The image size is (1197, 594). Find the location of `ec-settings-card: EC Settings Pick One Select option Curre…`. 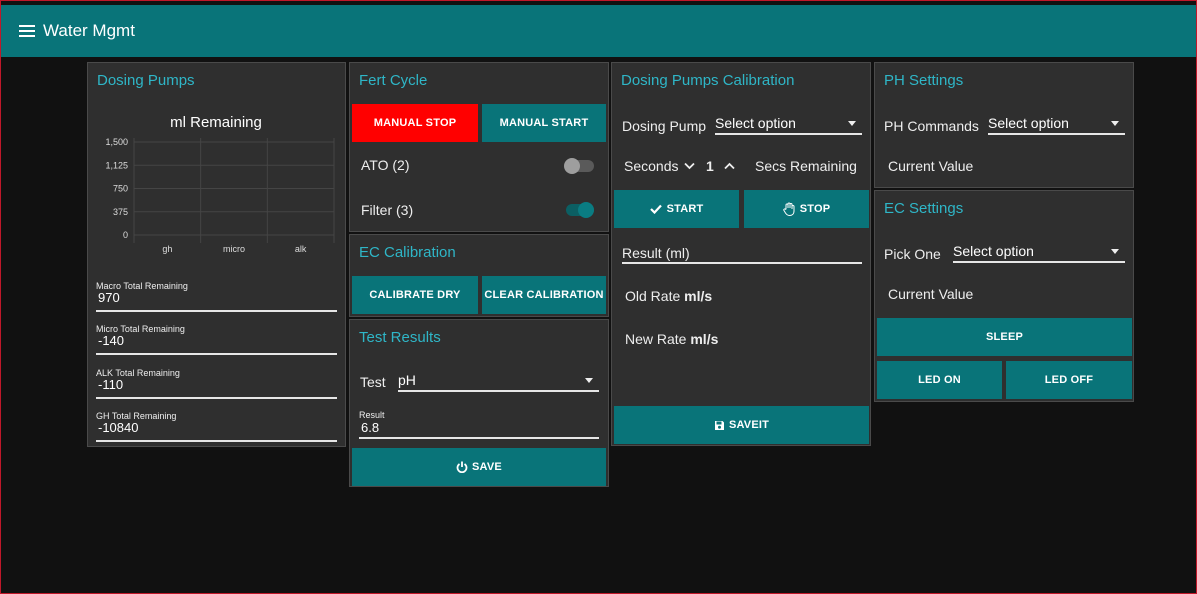

ec-settings-card: EC Settings Pick One Select option Curre… is located at coordinates (1004, 296).